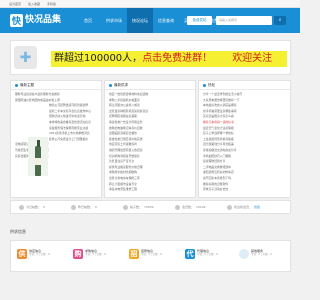  What do you see at coordinates (243, 207) in the screenshot?
I see `stat-label: 欢迎新会员：` at bounding box center [243, 207].